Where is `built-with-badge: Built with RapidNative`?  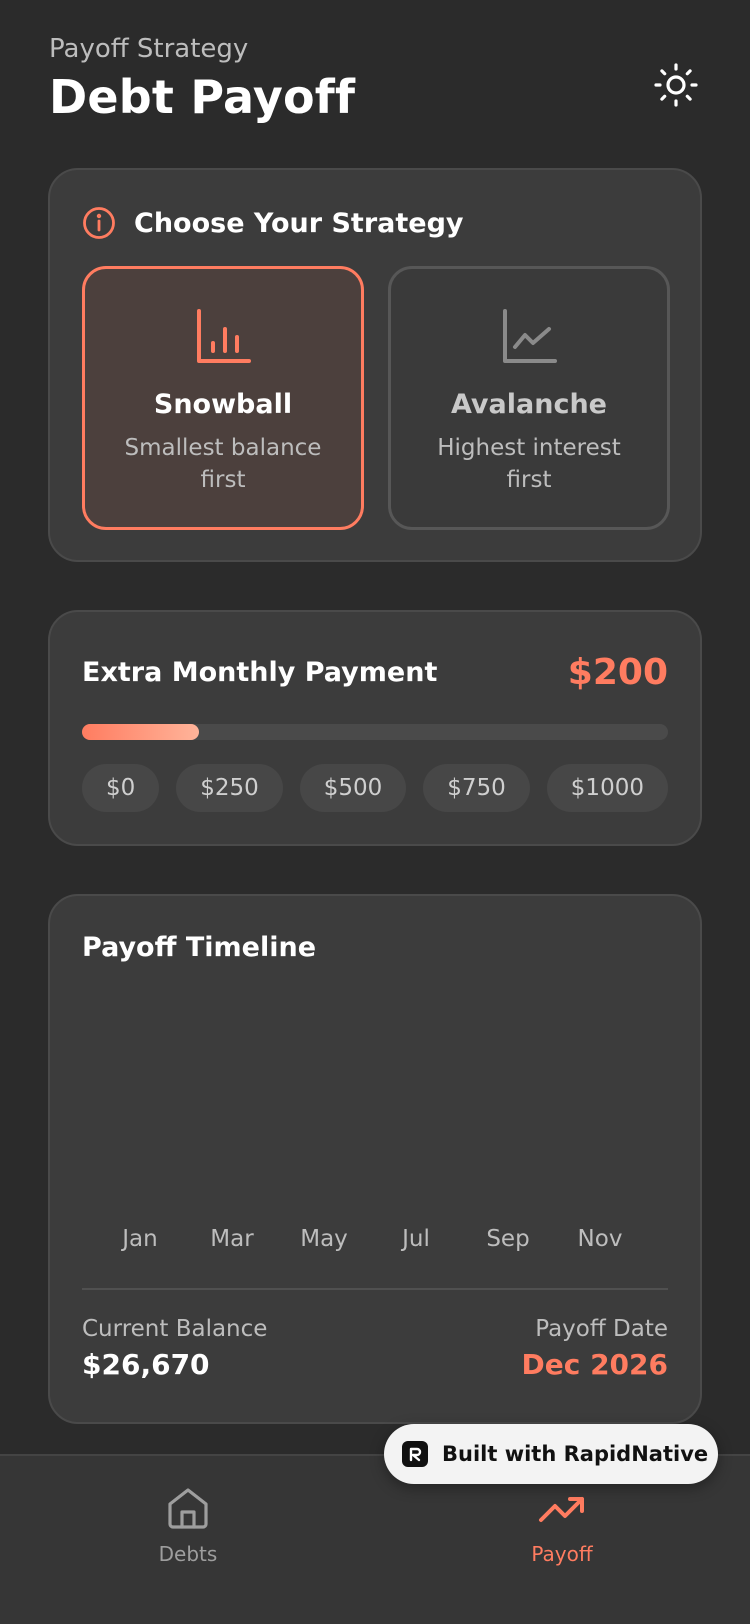 built-with-badge: Built with RapidNative is located at coordinates (551, 1454).